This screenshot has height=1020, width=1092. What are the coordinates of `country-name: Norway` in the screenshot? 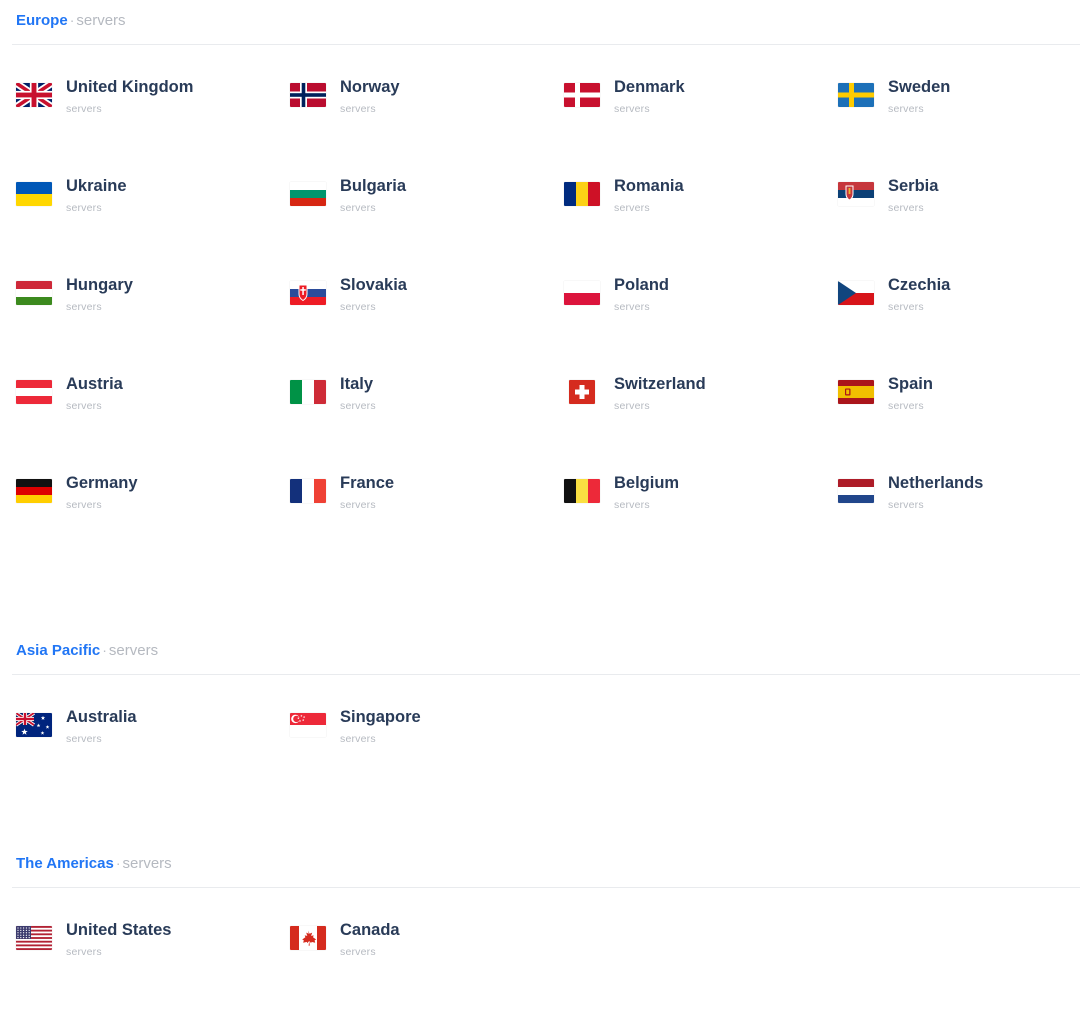 It's located at (370, 87).